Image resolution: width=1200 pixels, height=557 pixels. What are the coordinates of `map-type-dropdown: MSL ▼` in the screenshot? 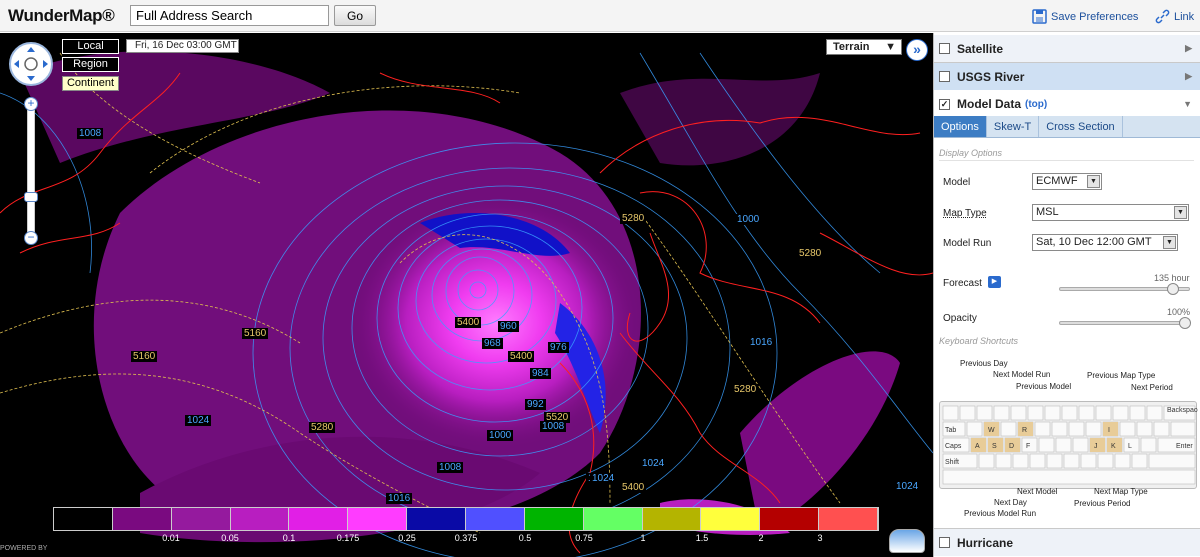 It's located at (1110, 212).